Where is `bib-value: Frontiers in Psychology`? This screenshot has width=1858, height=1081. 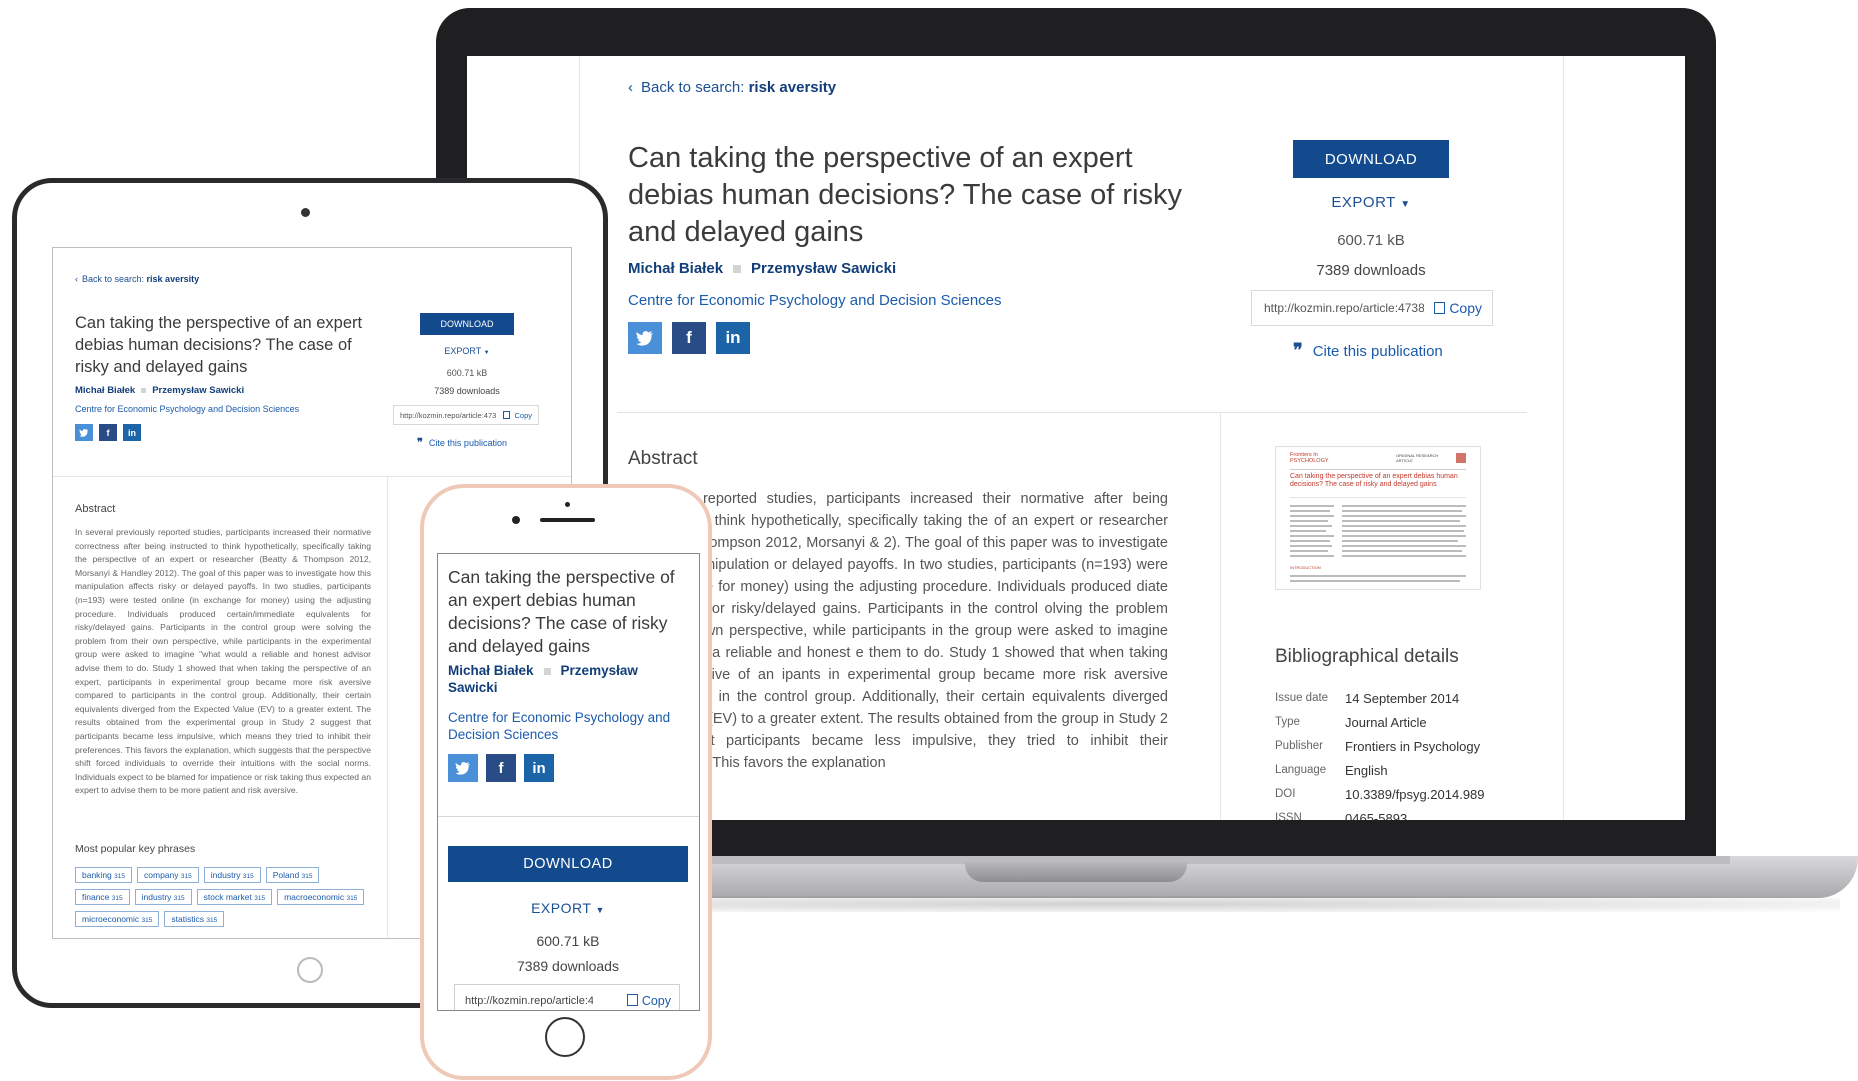 bib-value: Frontiers in Psychology is located at coordinates (1413, 746).